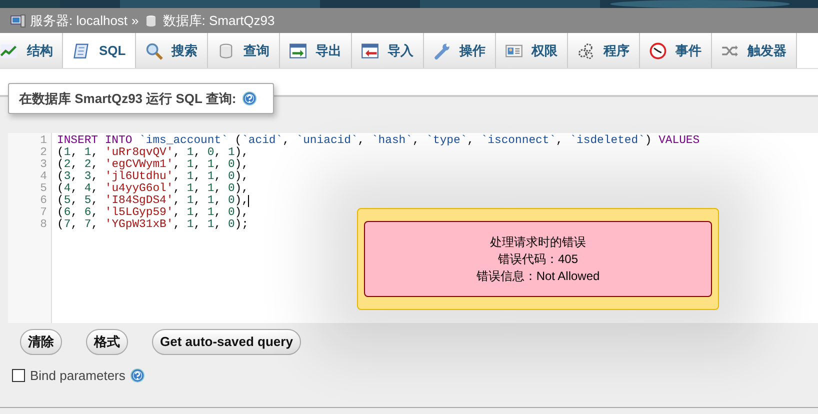 The width and height of the screenshot is (818, 414). What do you see at coordinates (369, 51) in the screenshot?
I see `import-icon` at bounding box center [369, 51].